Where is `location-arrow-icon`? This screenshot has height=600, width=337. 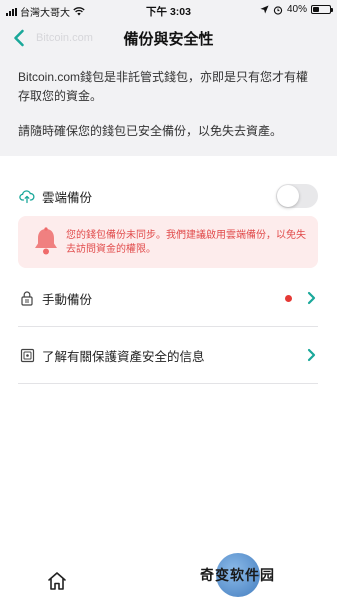
location-arrow-icon is located at coordinates (264, 9).